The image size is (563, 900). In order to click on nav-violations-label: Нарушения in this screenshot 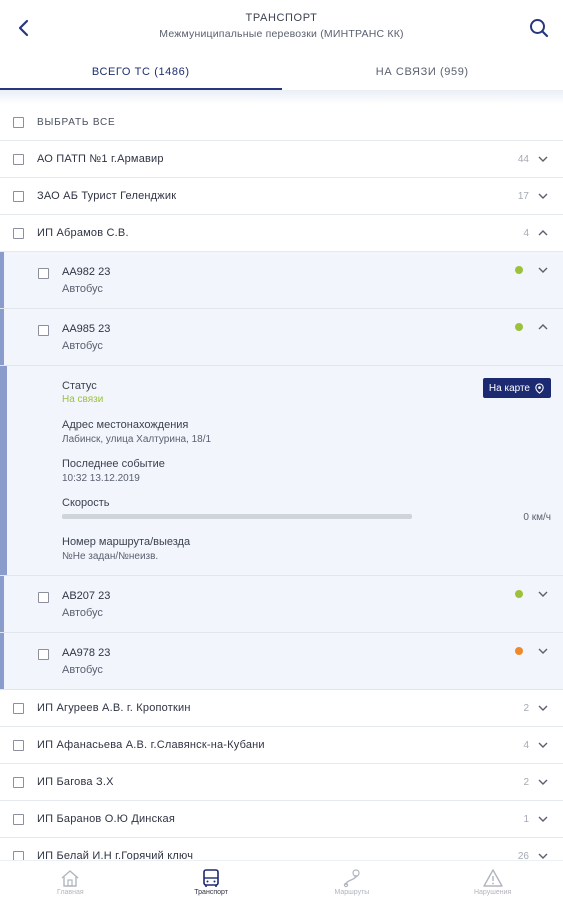, I will do `click(492, 892)`.